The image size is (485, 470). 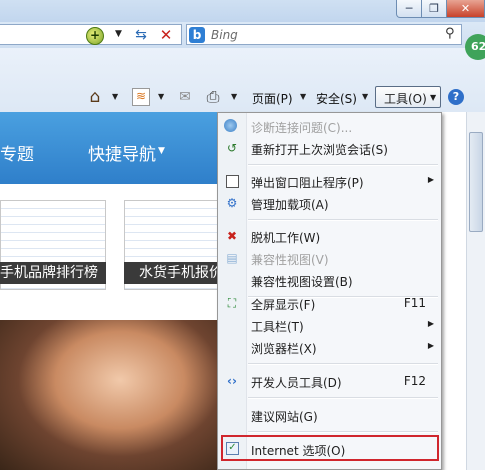 What do you see at coordinates (232, 236) in the screenshot?
I see `offline-icon: ✖` at bounding box center [232, 236].